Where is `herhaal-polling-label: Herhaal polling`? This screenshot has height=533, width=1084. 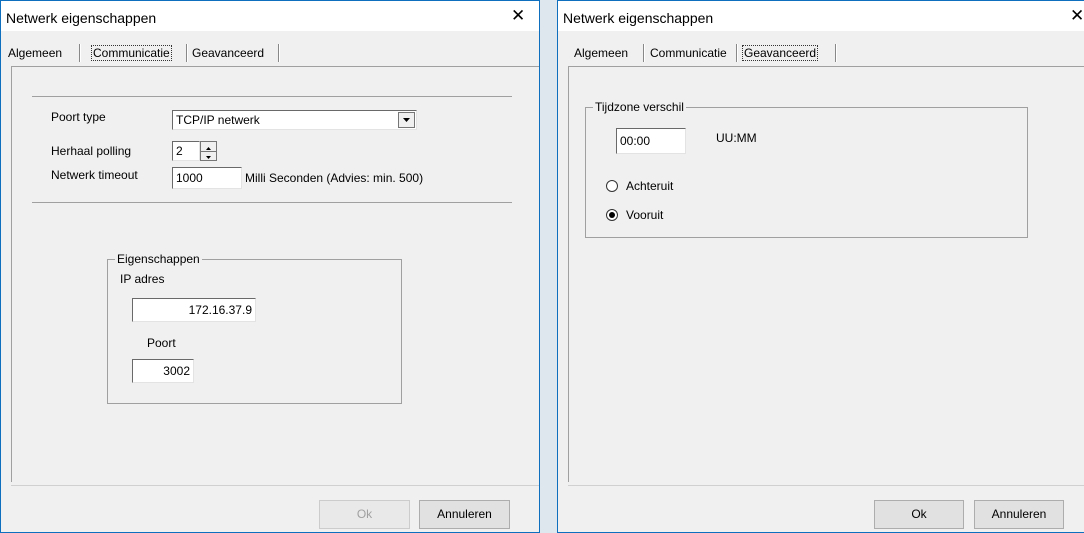 herhaal-polling-label: Herhaal polling is located at coordinates (91, 151).